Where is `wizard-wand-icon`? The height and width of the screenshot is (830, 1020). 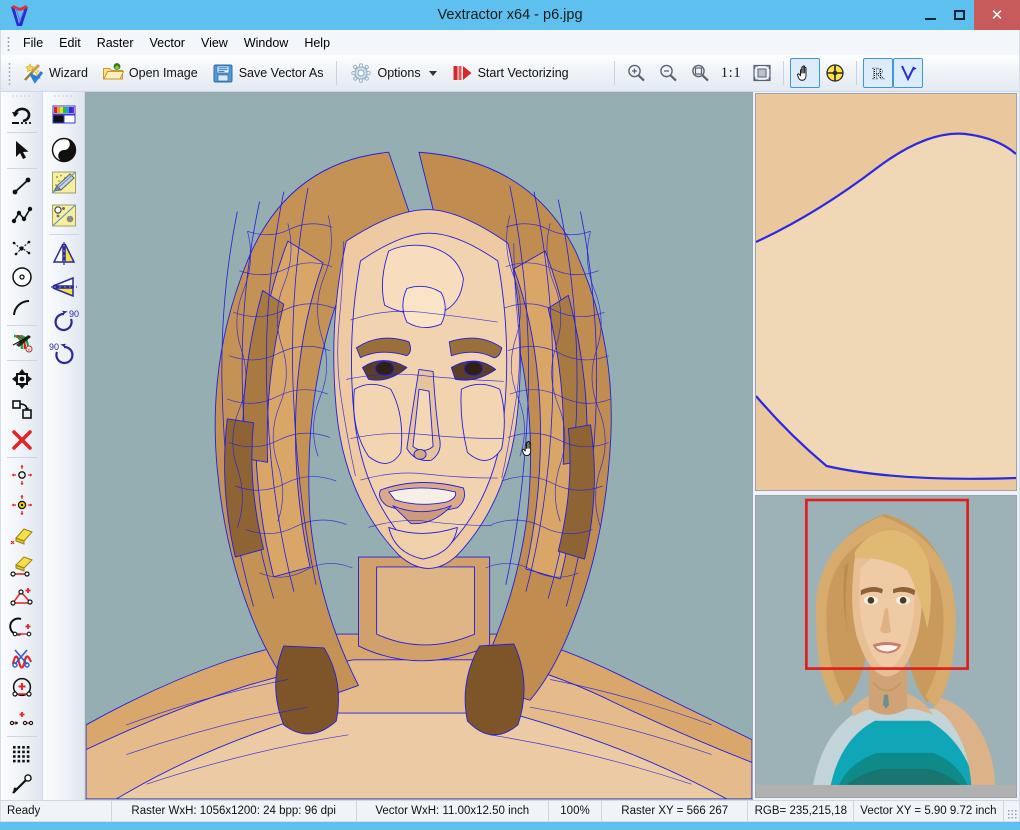
wizard-wand-icon is located at coordinates (33, 73).